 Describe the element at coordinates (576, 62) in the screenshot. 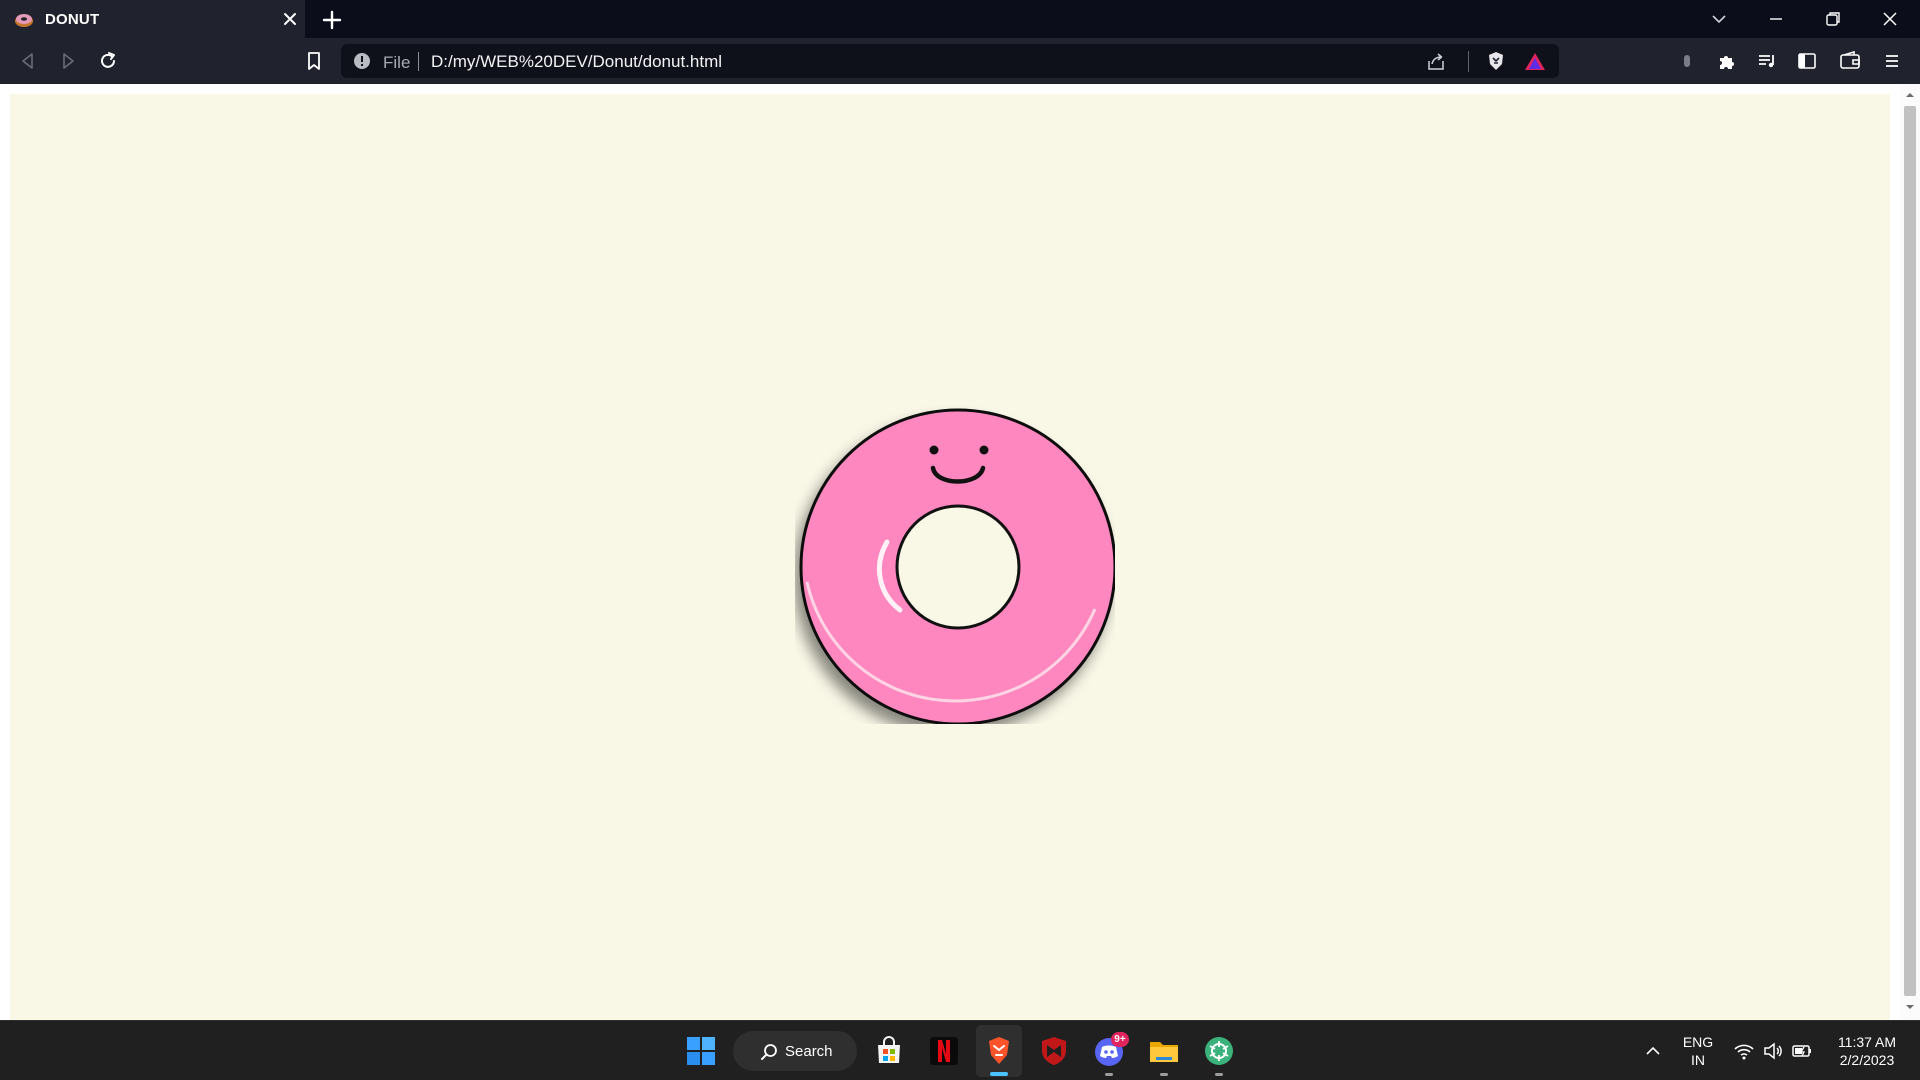

I see `url-text: D:/my/WEB%20DEV/Donut/donut.html` at that location.